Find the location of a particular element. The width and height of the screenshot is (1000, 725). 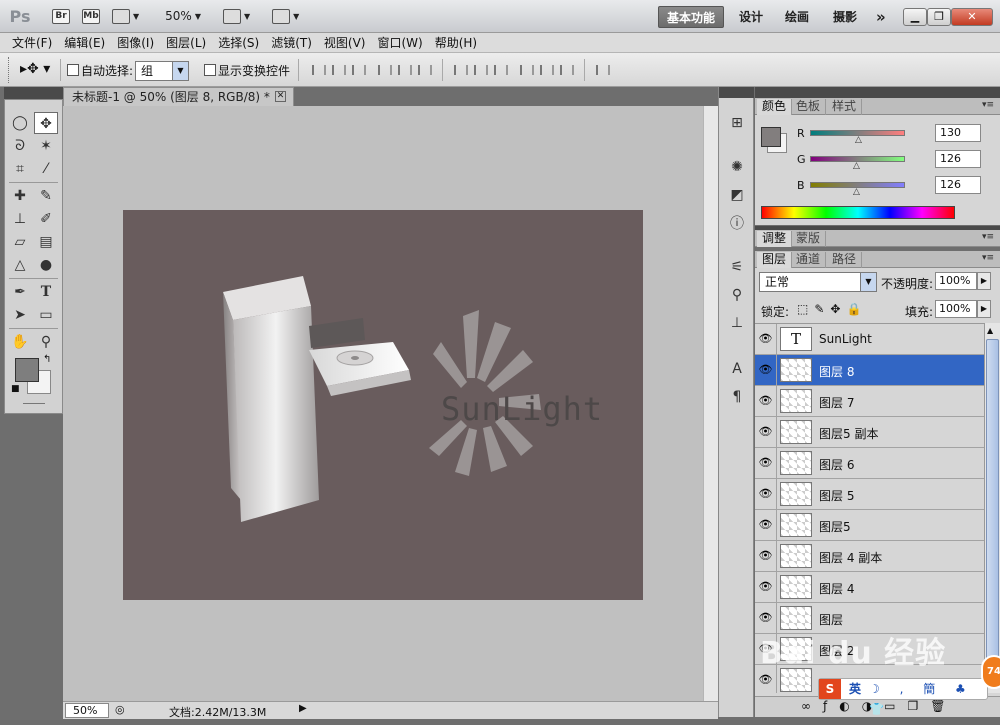

arrange-documents-icon is located at coordinates (231, 16).